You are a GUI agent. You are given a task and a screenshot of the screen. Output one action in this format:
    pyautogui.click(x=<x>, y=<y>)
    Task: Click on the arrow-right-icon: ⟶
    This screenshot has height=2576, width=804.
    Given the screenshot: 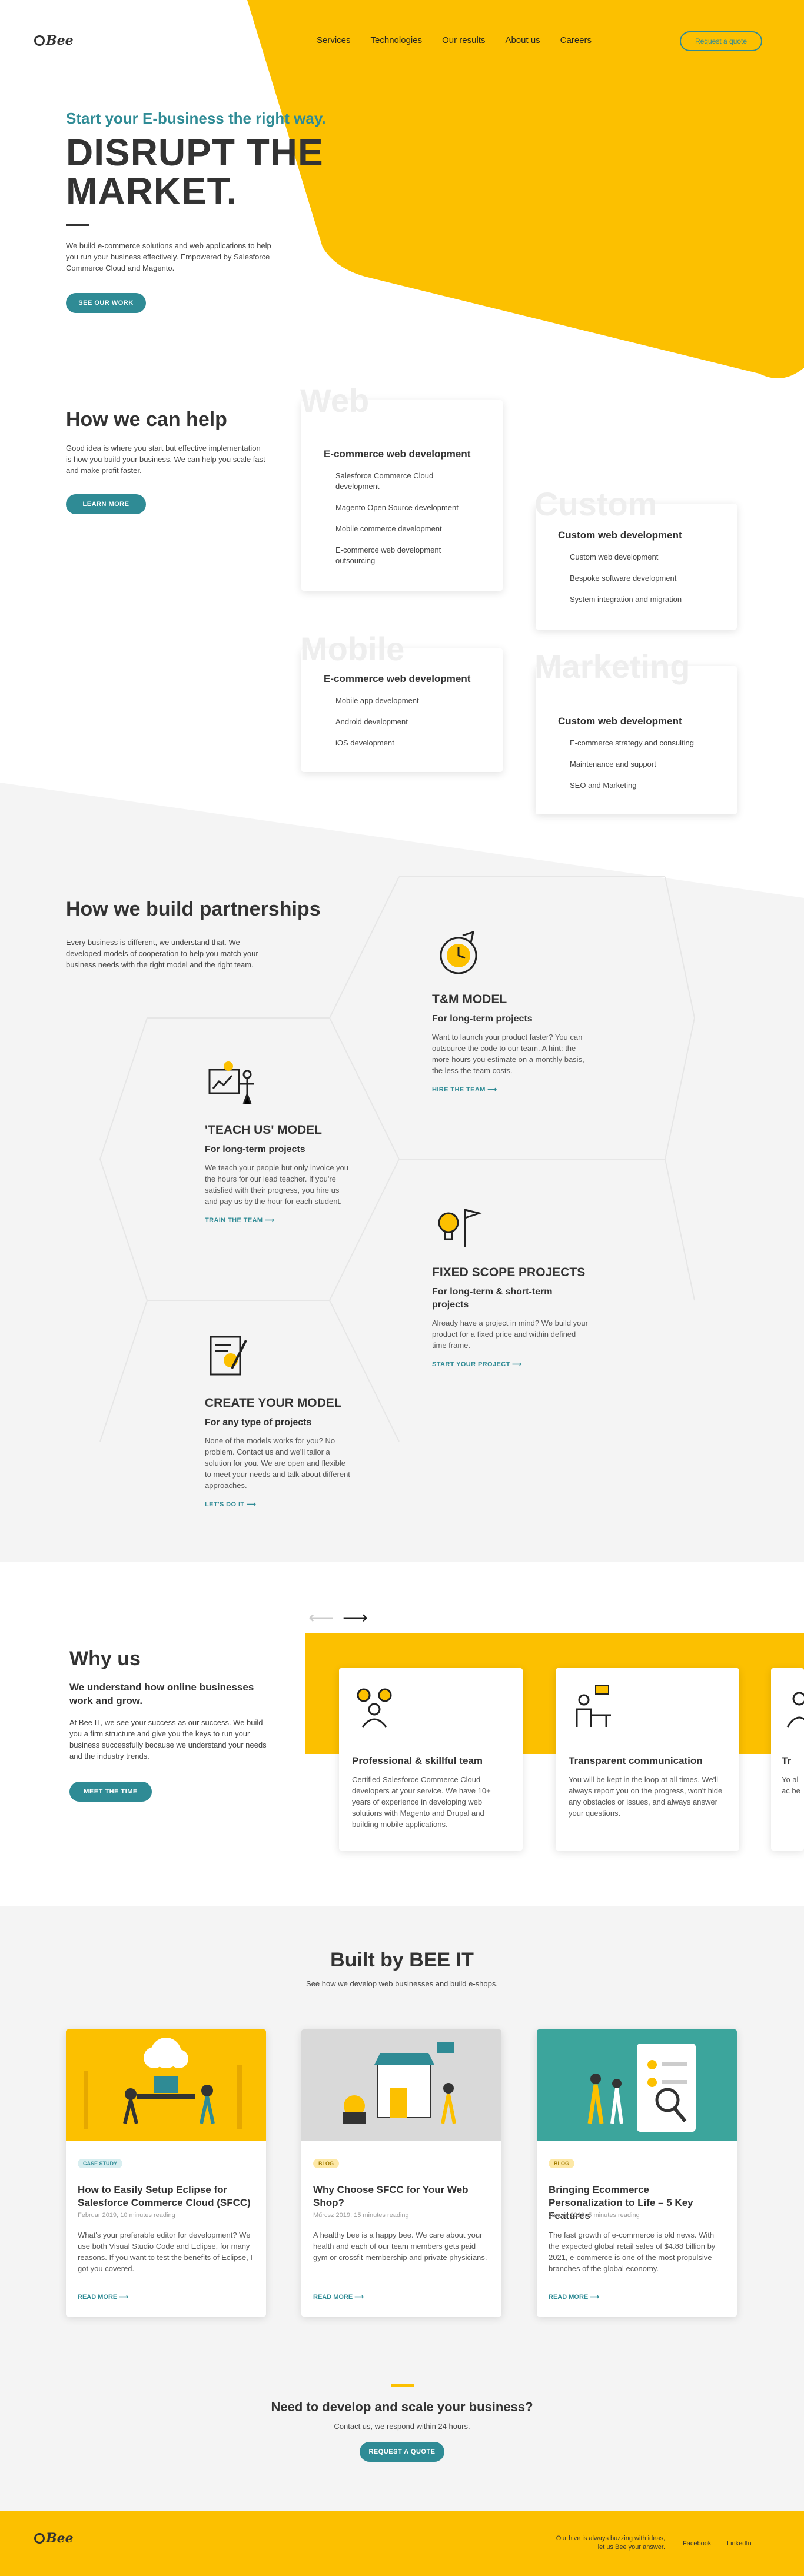 What is the action you would take?
    pyautogui.click(x=595, y=2297)
    